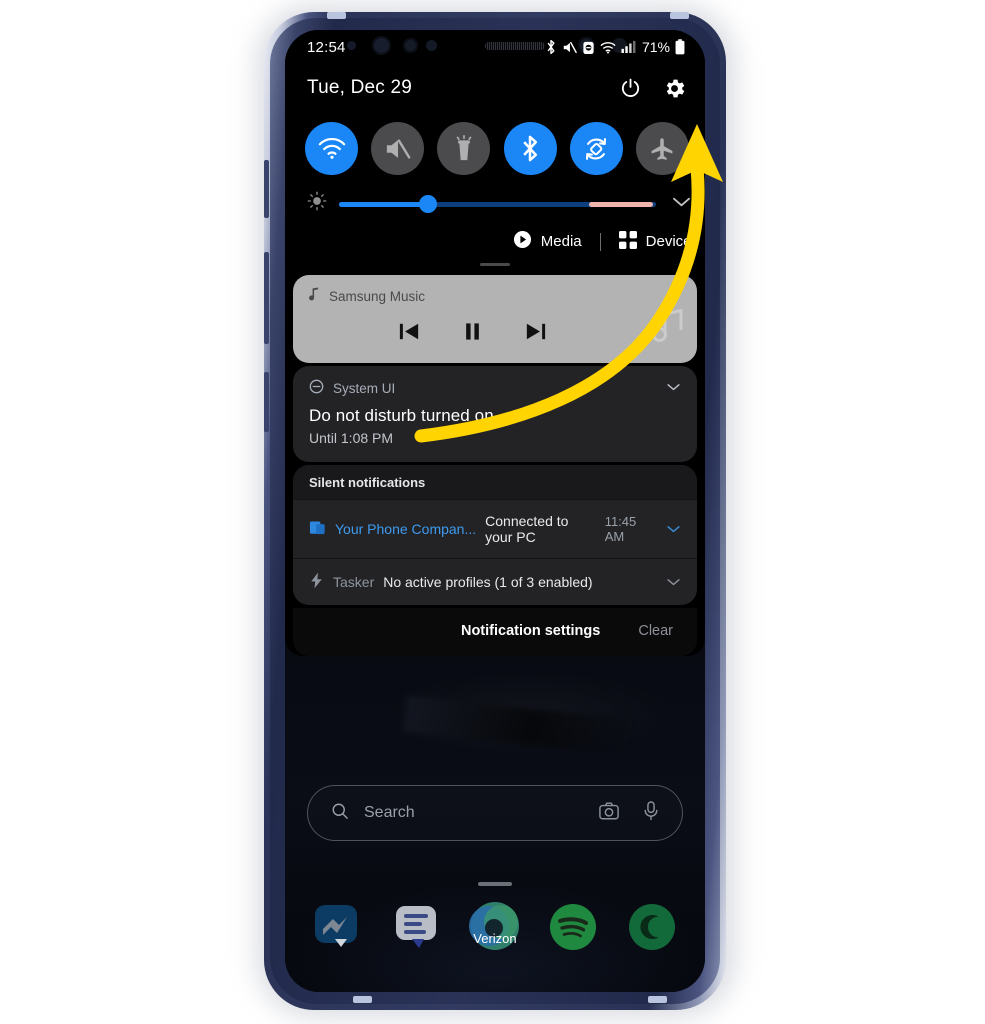 This screenshot has height=1024, width=985. I want to click on bixby-button, so click(266, 189).